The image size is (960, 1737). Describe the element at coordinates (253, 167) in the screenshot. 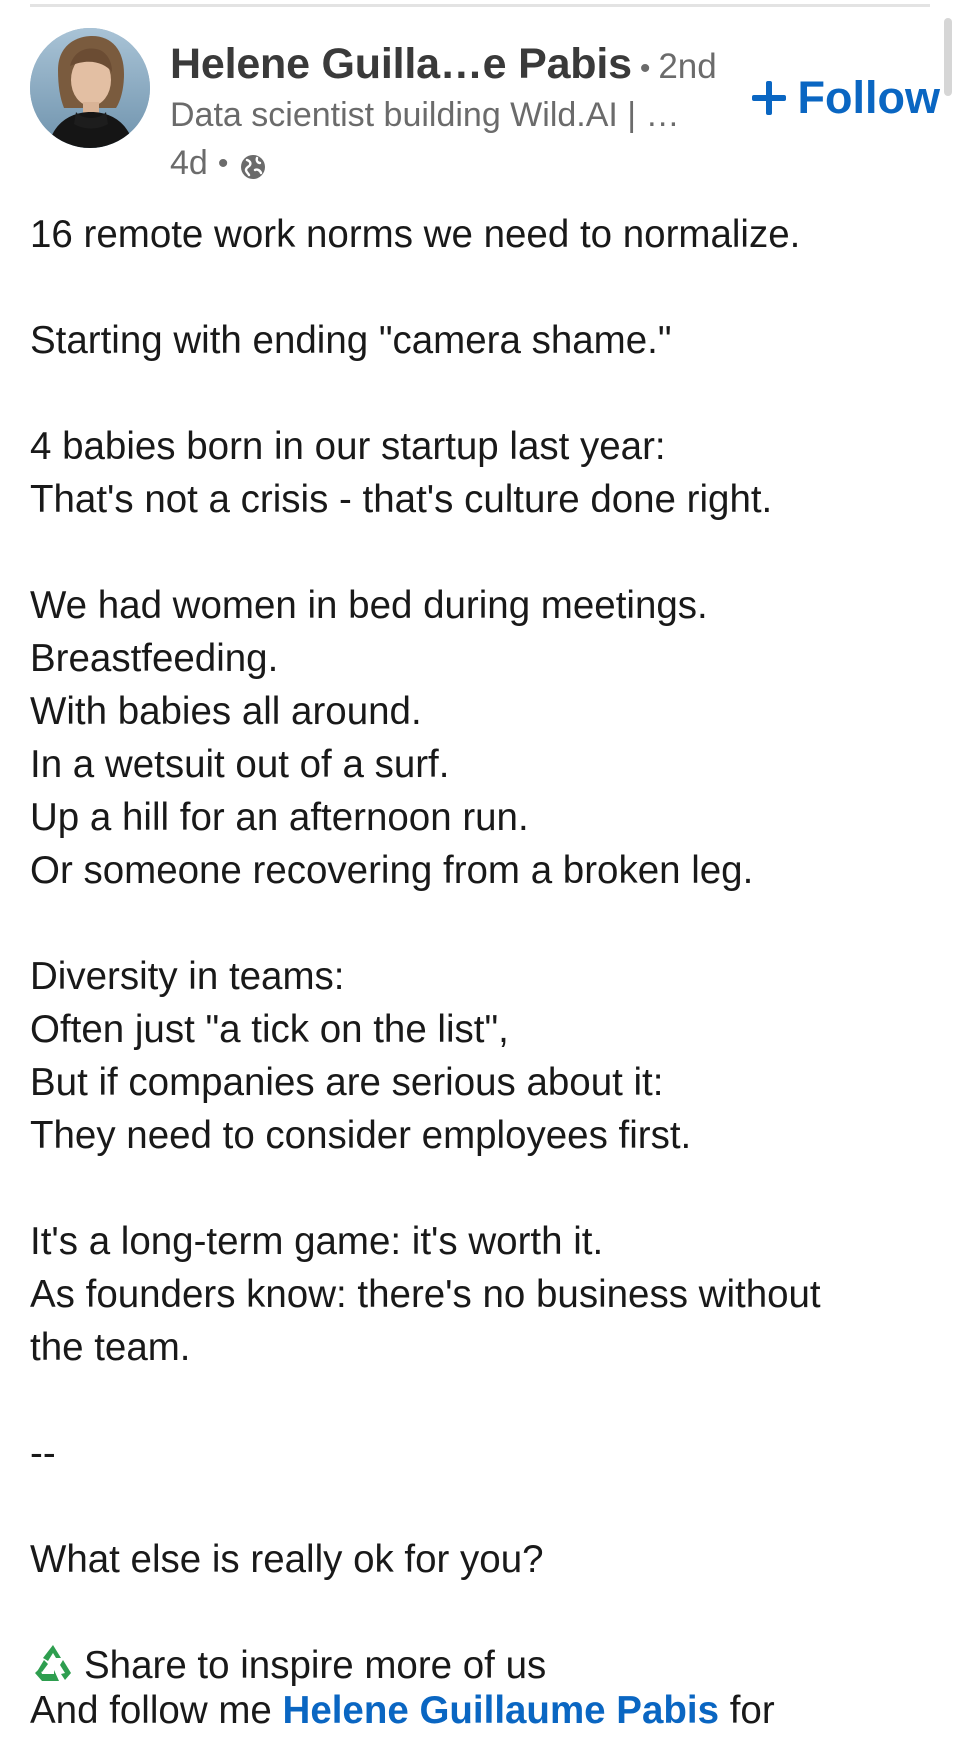

I see `globe-icon` at that location.